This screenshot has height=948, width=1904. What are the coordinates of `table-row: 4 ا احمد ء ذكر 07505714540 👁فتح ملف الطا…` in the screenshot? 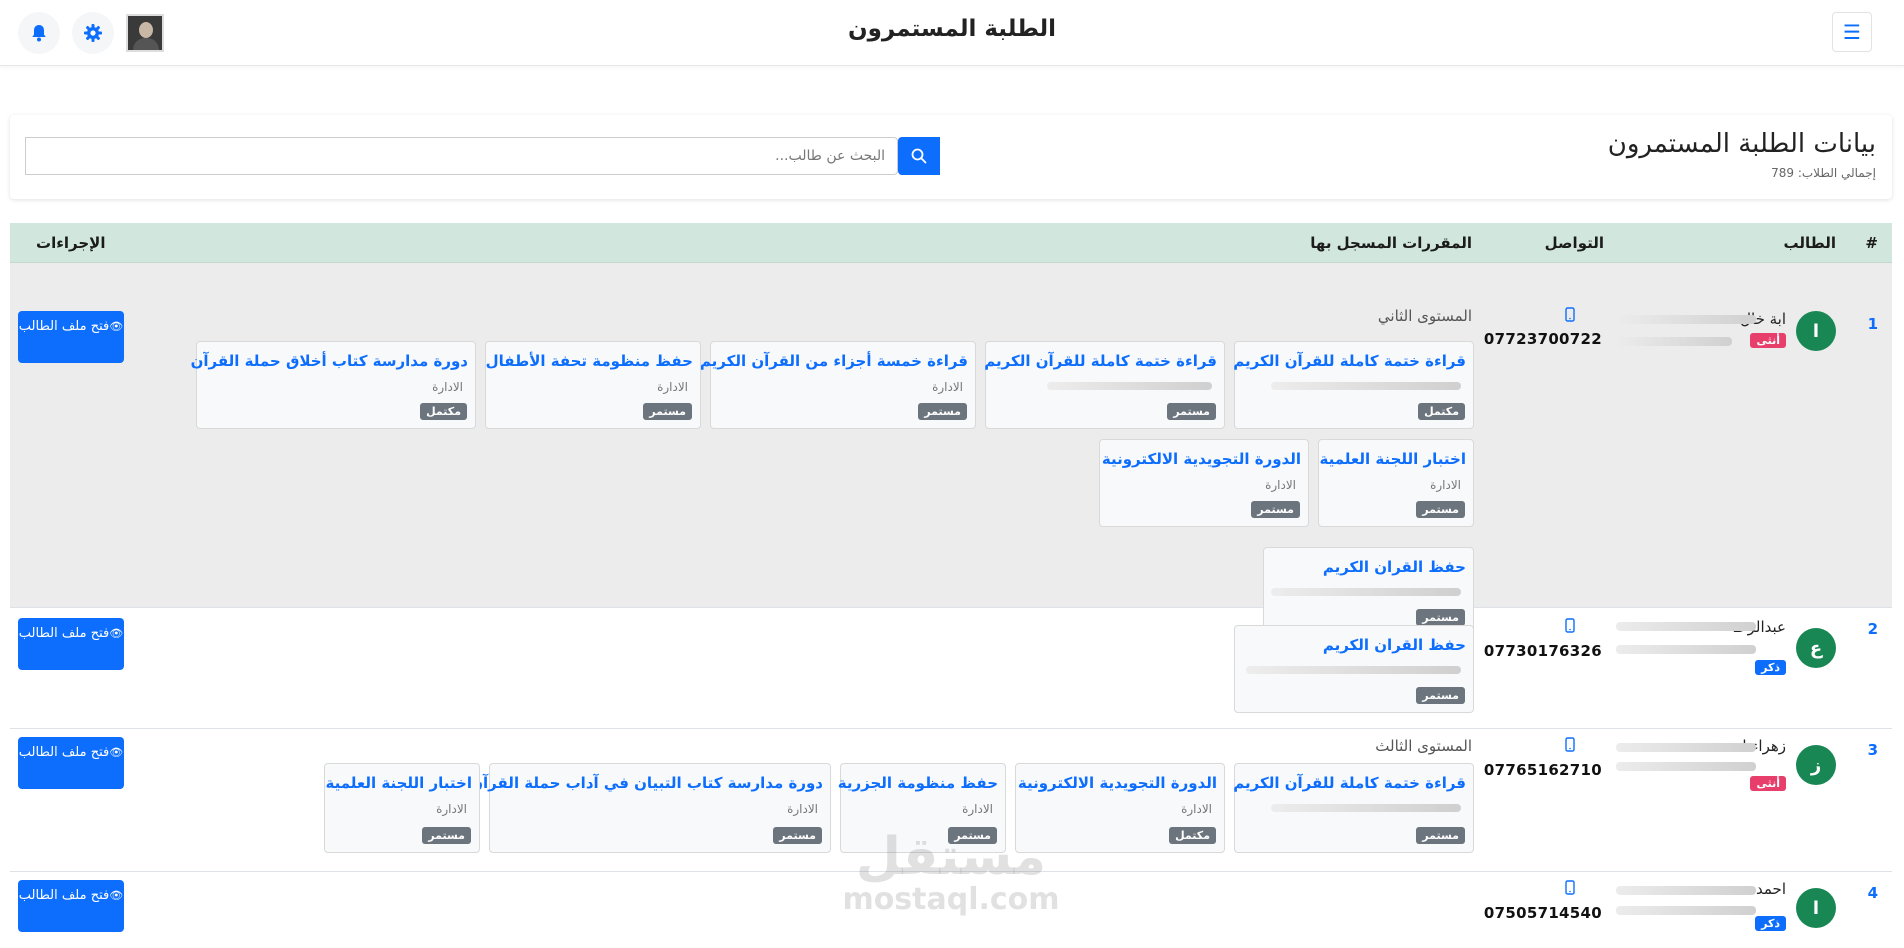 It's located at (951, 910).